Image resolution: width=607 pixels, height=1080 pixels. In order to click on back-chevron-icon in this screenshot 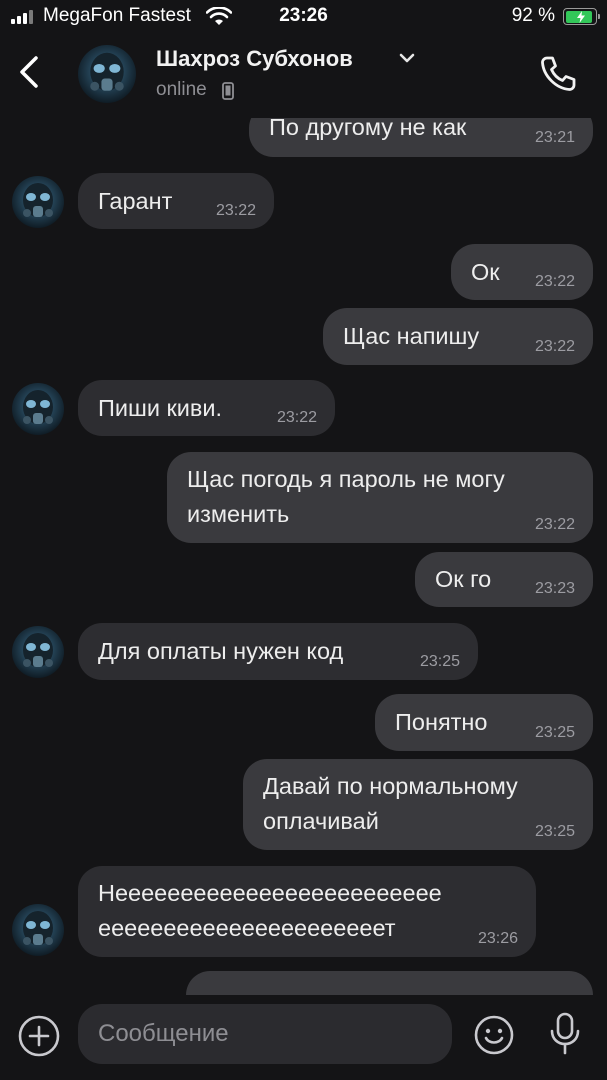, I will do `click(30, 72)`.